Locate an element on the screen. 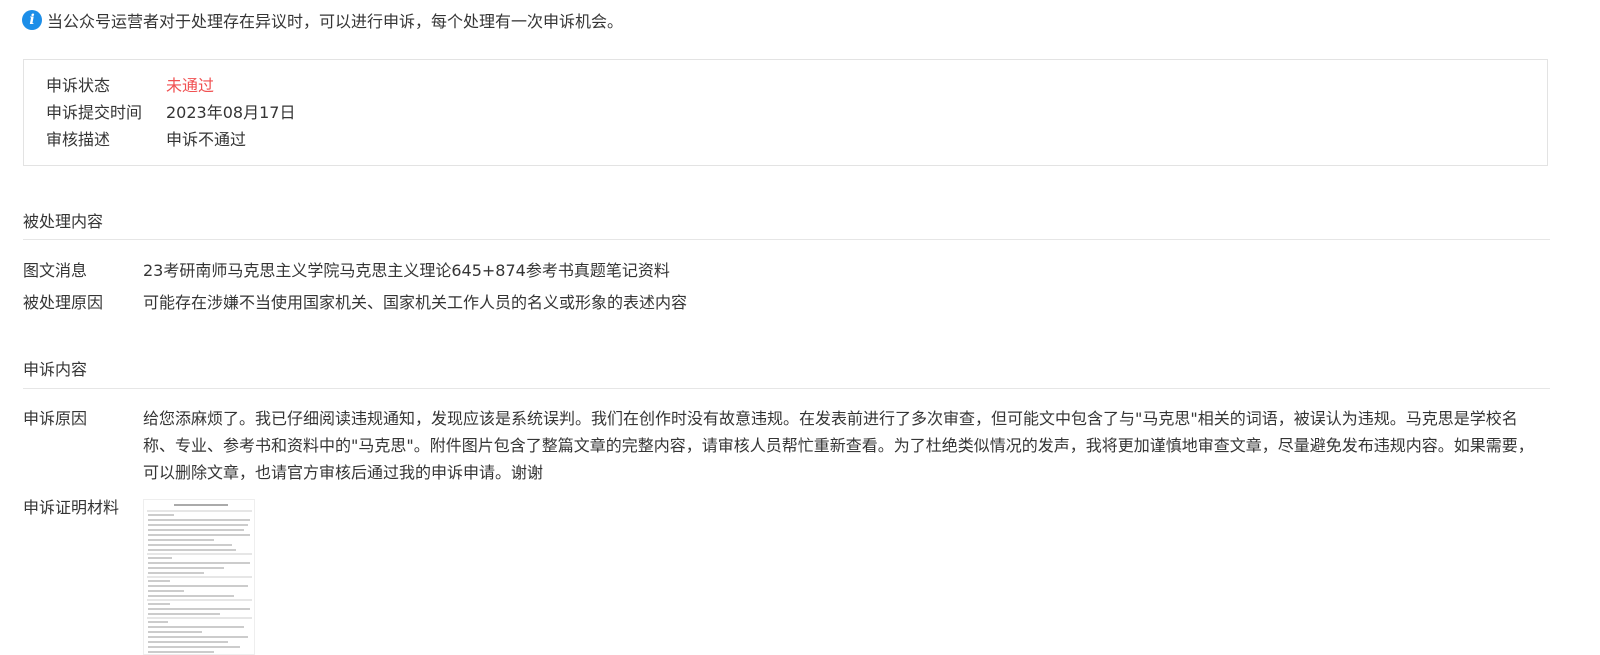 This screenshot has width=1600, height=655. article-label: 图文消息 is located at coordinates (55, 270).